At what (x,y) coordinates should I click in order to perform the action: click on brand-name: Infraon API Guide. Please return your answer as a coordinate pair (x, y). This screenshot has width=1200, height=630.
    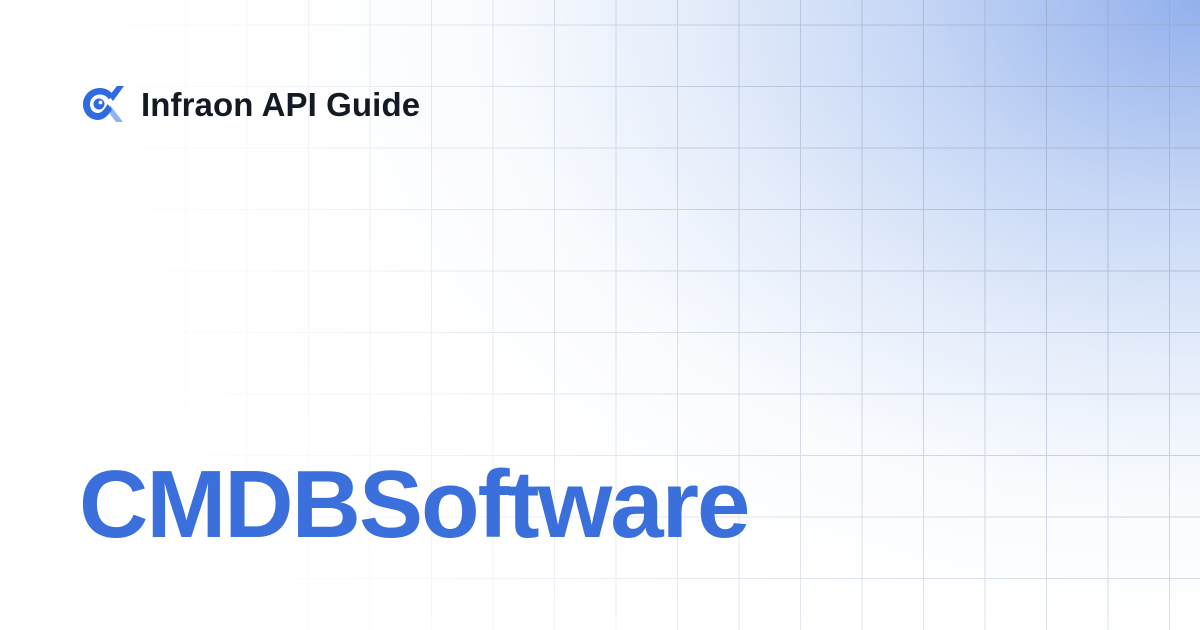
    Looking at the image, I should click on (281, 104).